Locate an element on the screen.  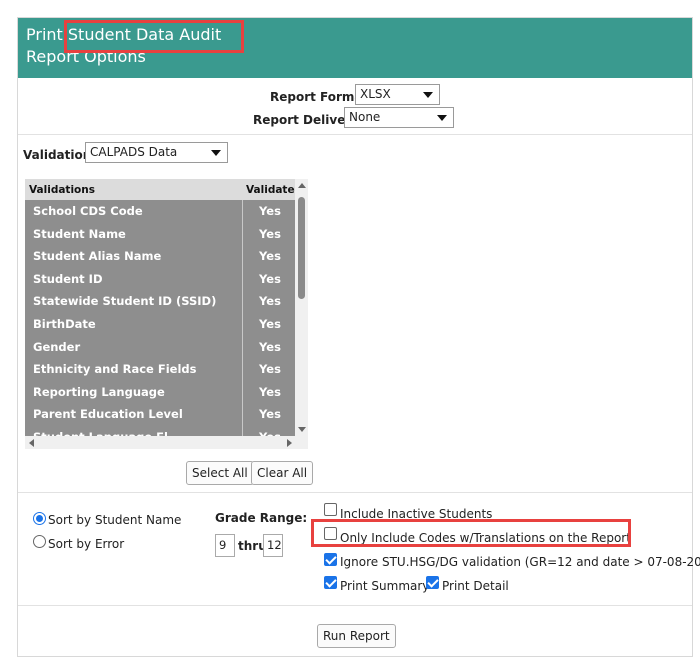
report-delivery-select: None is located at coordinates (399, 117).